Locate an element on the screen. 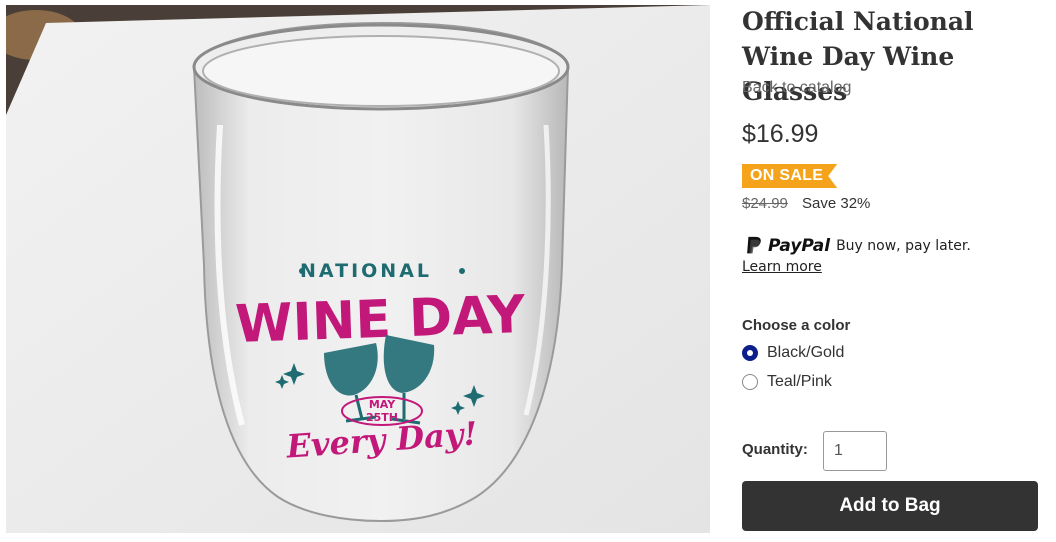  color-option-teal-pink: Teal/Pink is located at coordinates (787, 382).